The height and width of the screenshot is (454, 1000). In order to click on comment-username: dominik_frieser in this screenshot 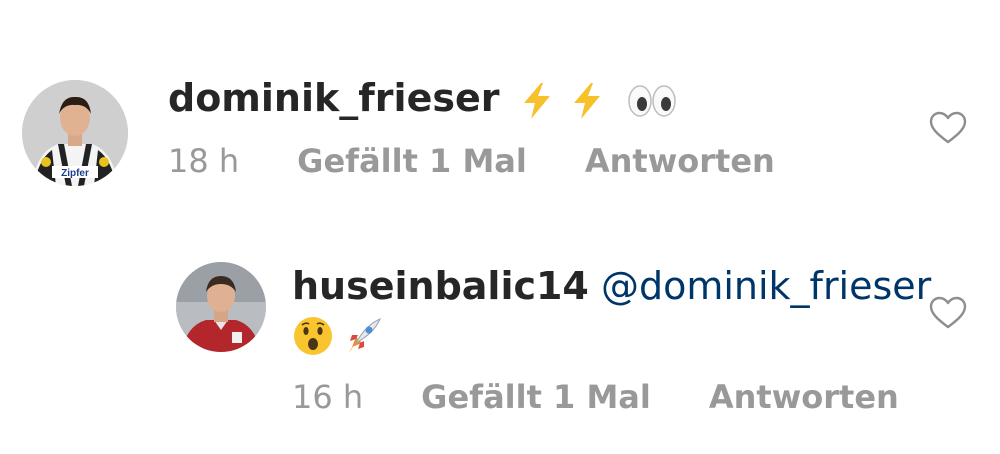, I will do `click(333, 98)`.